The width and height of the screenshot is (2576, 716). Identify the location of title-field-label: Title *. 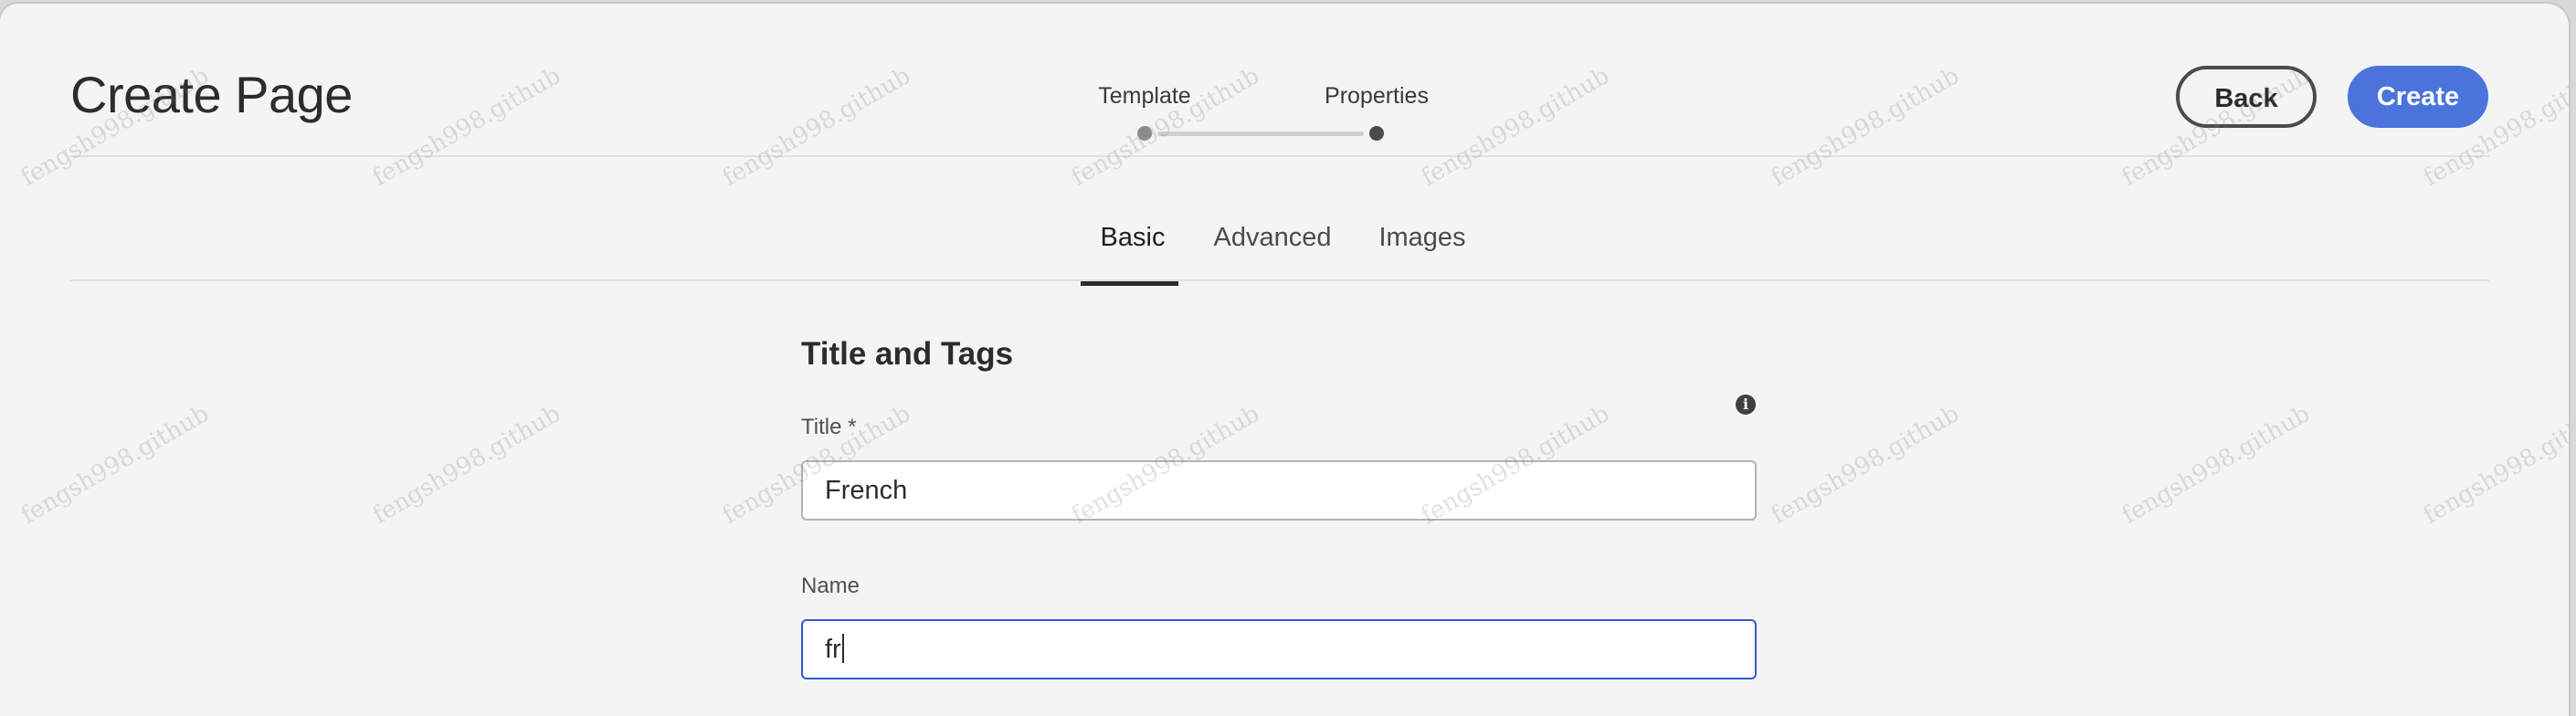
(829, 427).